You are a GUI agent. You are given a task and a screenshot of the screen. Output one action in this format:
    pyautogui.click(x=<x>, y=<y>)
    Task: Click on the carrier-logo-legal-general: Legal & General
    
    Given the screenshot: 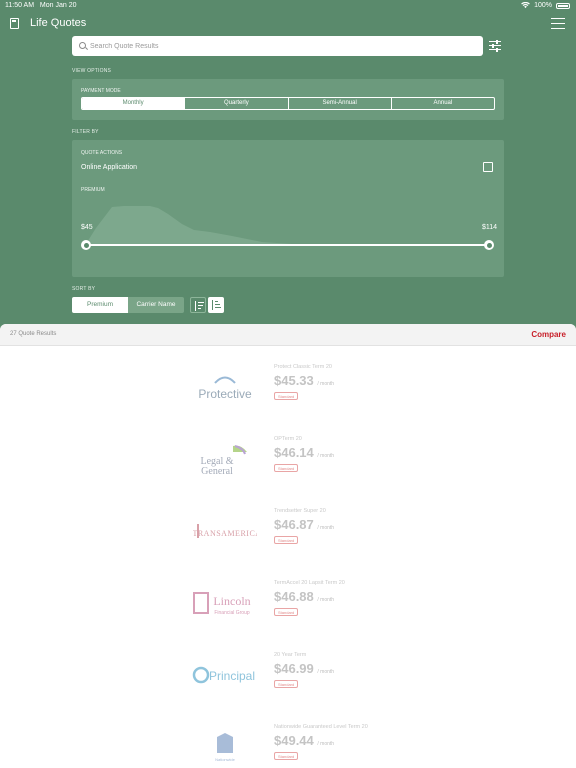 What is the action you would take?
    pyautogui.click(x=225, y=460)
    